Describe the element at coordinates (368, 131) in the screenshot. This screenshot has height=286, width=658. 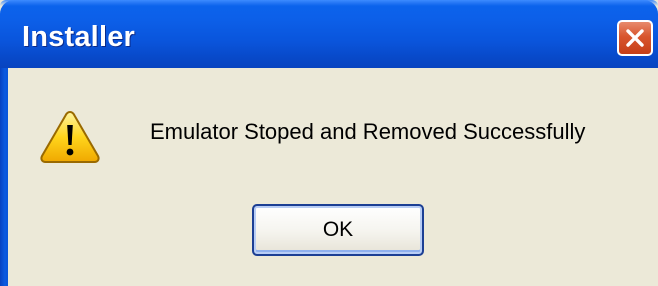
I see `dialog-message: Emulator Stoped and Removed Successfully` at that location.